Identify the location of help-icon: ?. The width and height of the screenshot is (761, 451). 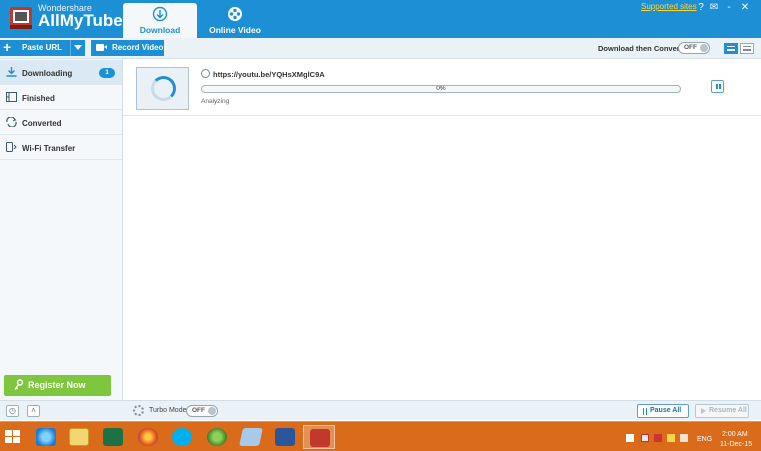
(701, 8).